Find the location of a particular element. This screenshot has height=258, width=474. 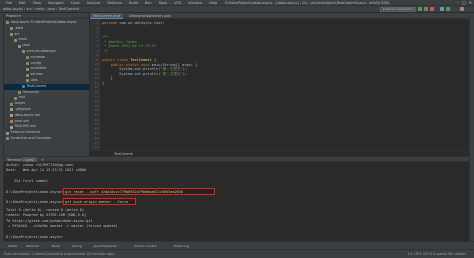

vcs-commit-icon is located at coordinates (448, 9).